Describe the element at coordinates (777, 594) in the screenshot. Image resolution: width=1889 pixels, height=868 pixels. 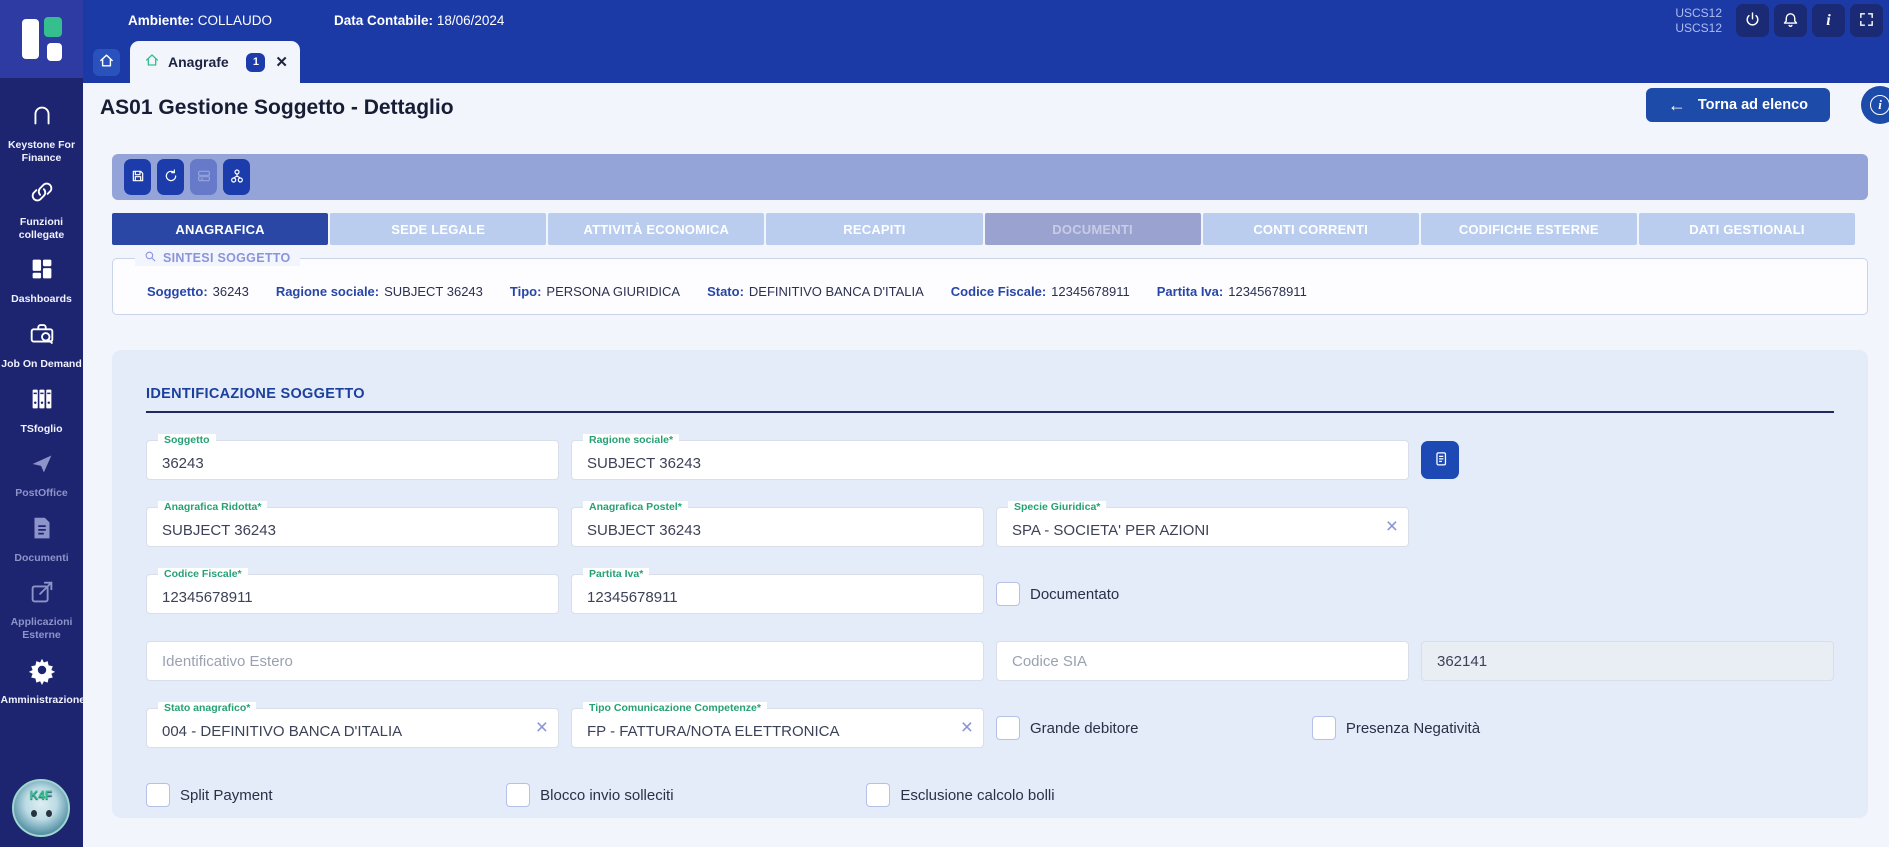
I see `partita-iva-input` at that location.